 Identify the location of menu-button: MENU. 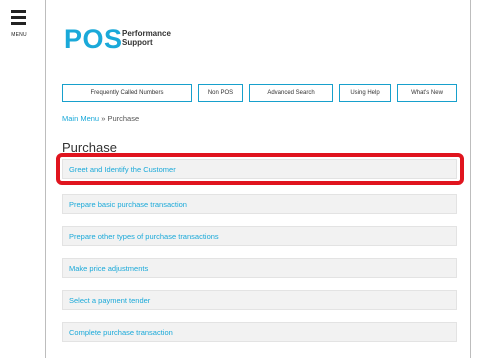
(19, 23).